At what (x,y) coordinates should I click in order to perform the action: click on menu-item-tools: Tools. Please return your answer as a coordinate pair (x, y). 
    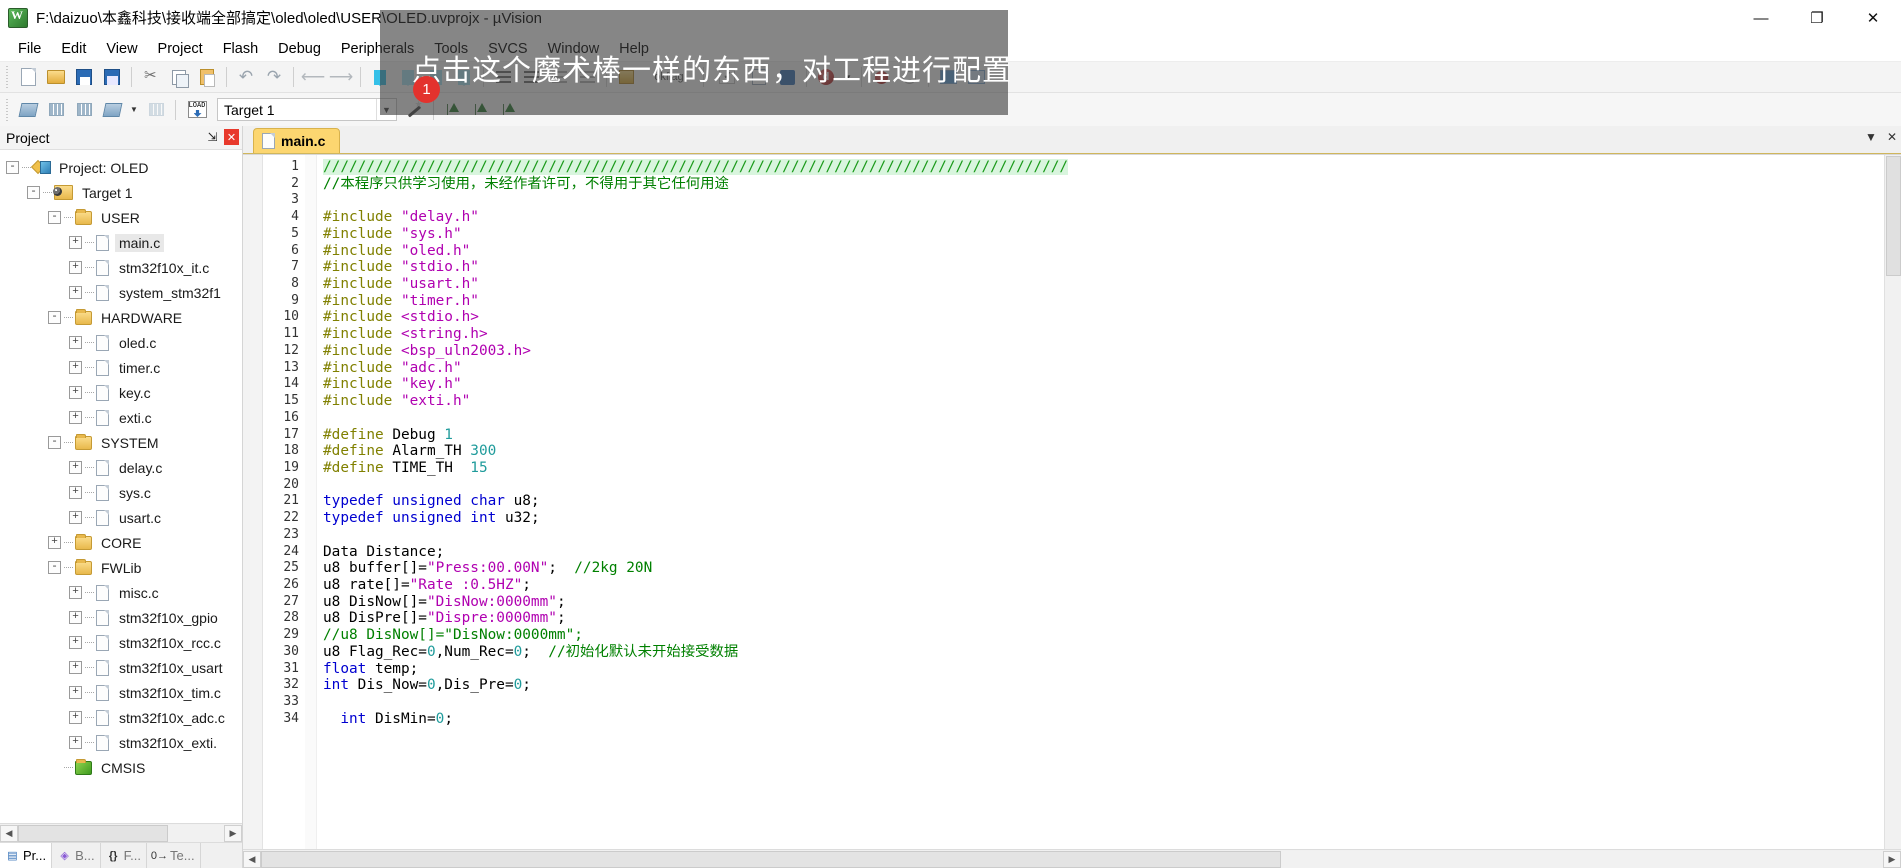
    Looking at the image, I should click on (451, 49).